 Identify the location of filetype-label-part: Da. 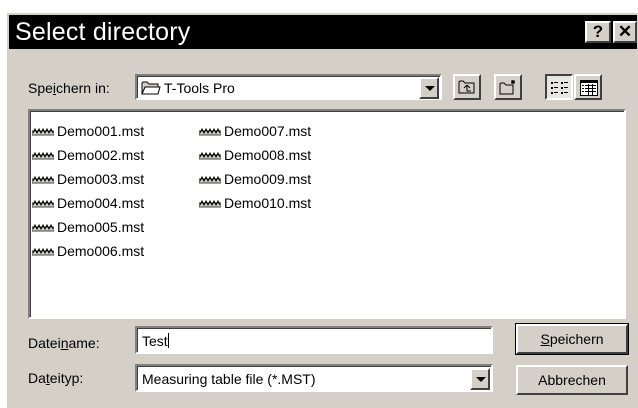
(37, 378).